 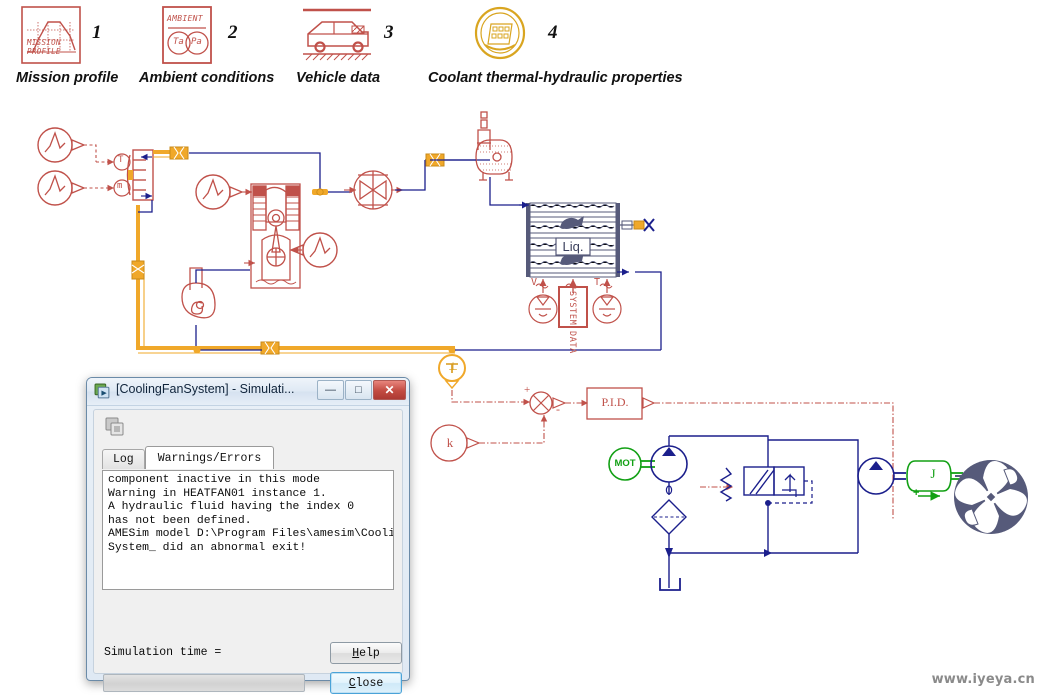 I want to click on help-button-suffix: elp, so click(x=369, y=653).